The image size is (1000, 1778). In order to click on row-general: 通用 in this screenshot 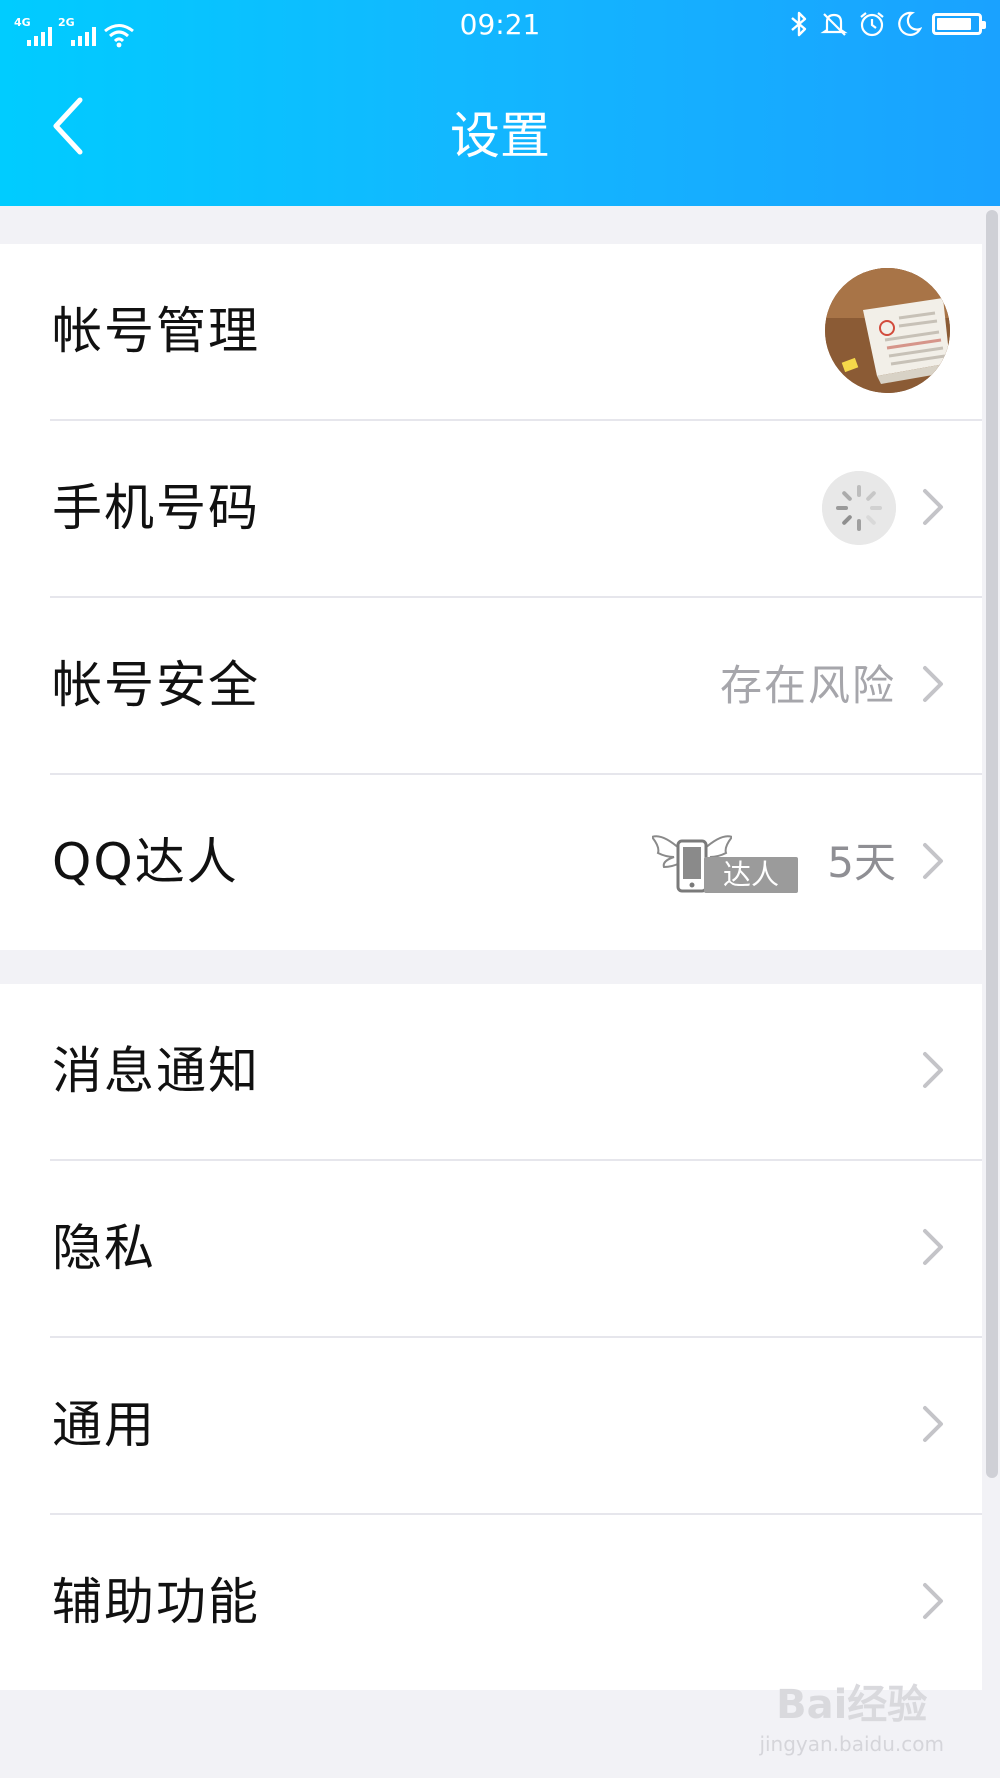, I will do `click(491, 1426)`.